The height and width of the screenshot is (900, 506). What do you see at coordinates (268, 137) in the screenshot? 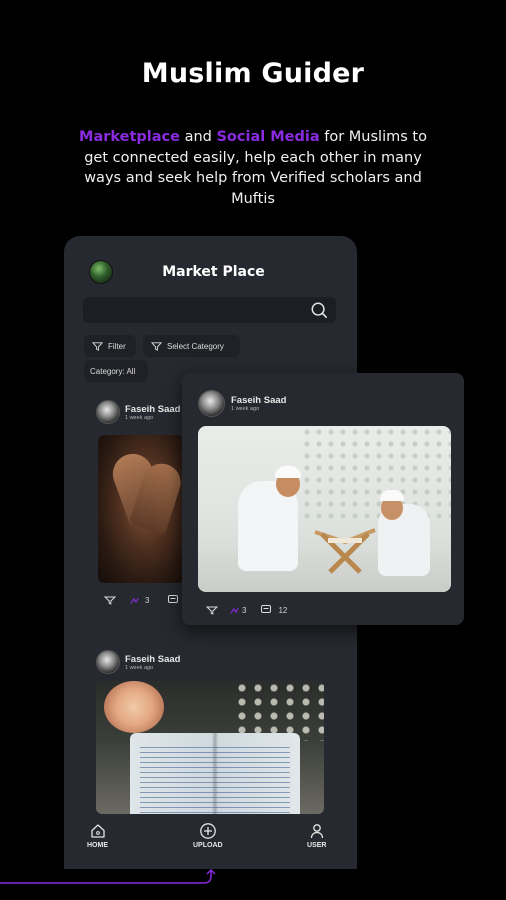
I see `social-media-highlight: Social Media` at bounding box center [268, 137].